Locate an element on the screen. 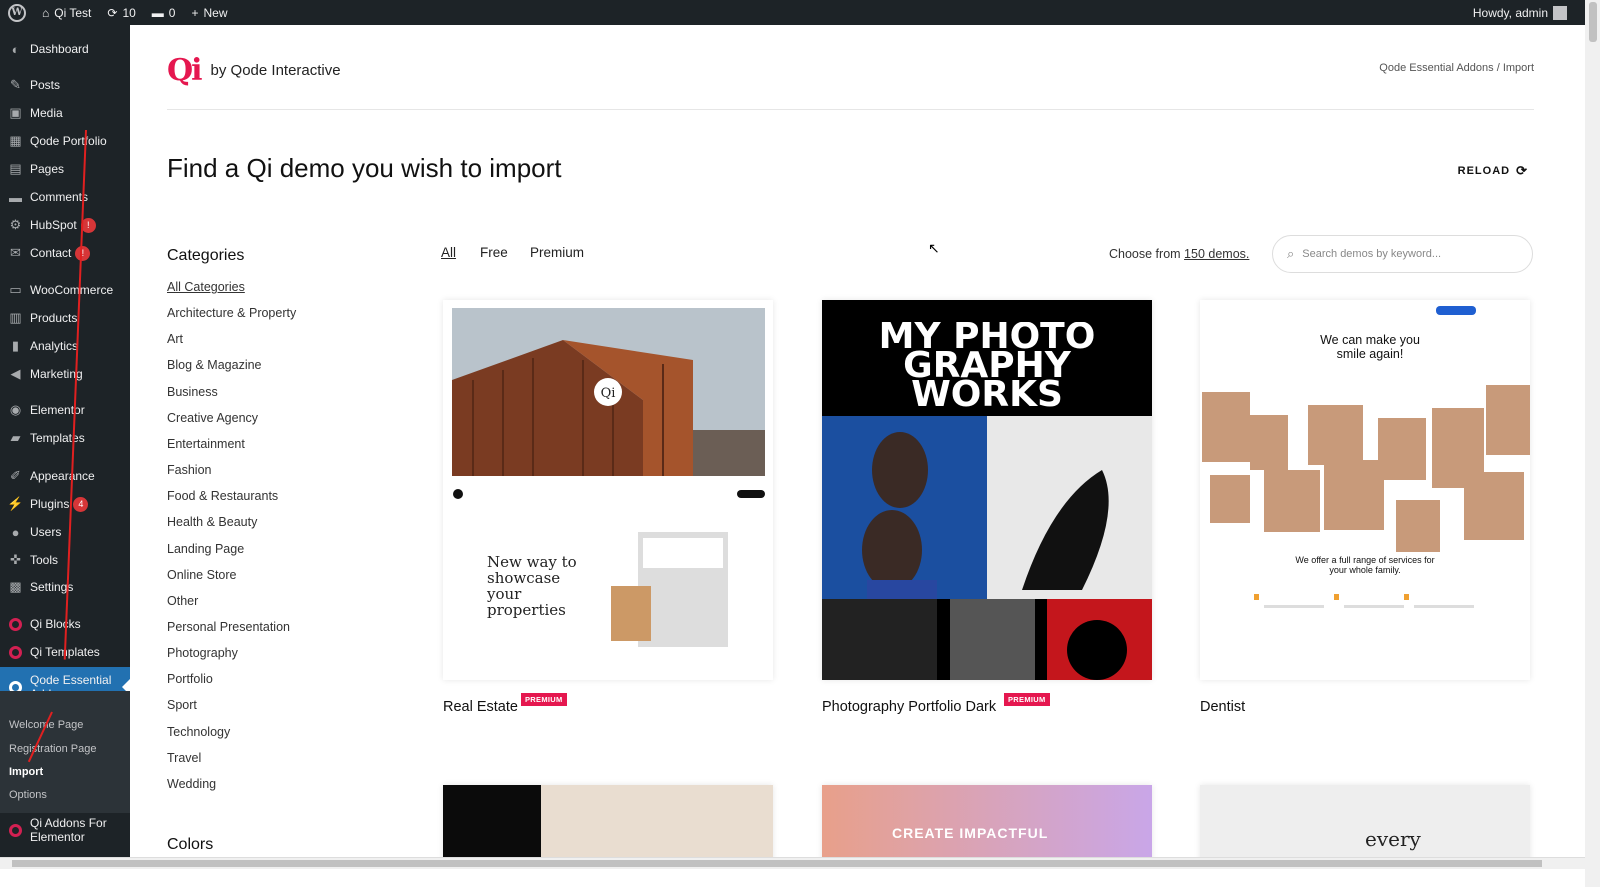 The height and width of the screenshot is (887, 1600). sidebar-item-pages: ▤ Pages is located at coordinates (65, 169).